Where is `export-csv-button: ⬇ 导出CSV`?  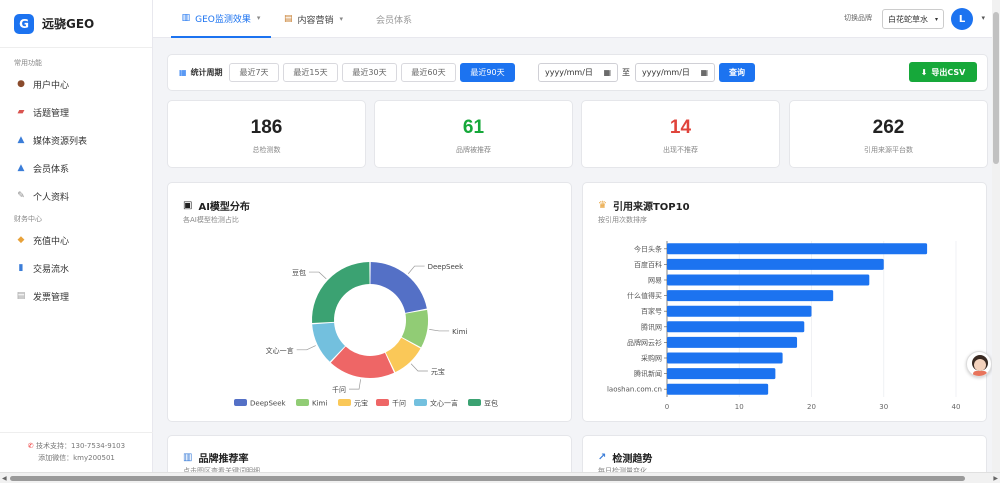 export-csv-button: ⬇ 导出CSV is located at coordinates (943, 72).